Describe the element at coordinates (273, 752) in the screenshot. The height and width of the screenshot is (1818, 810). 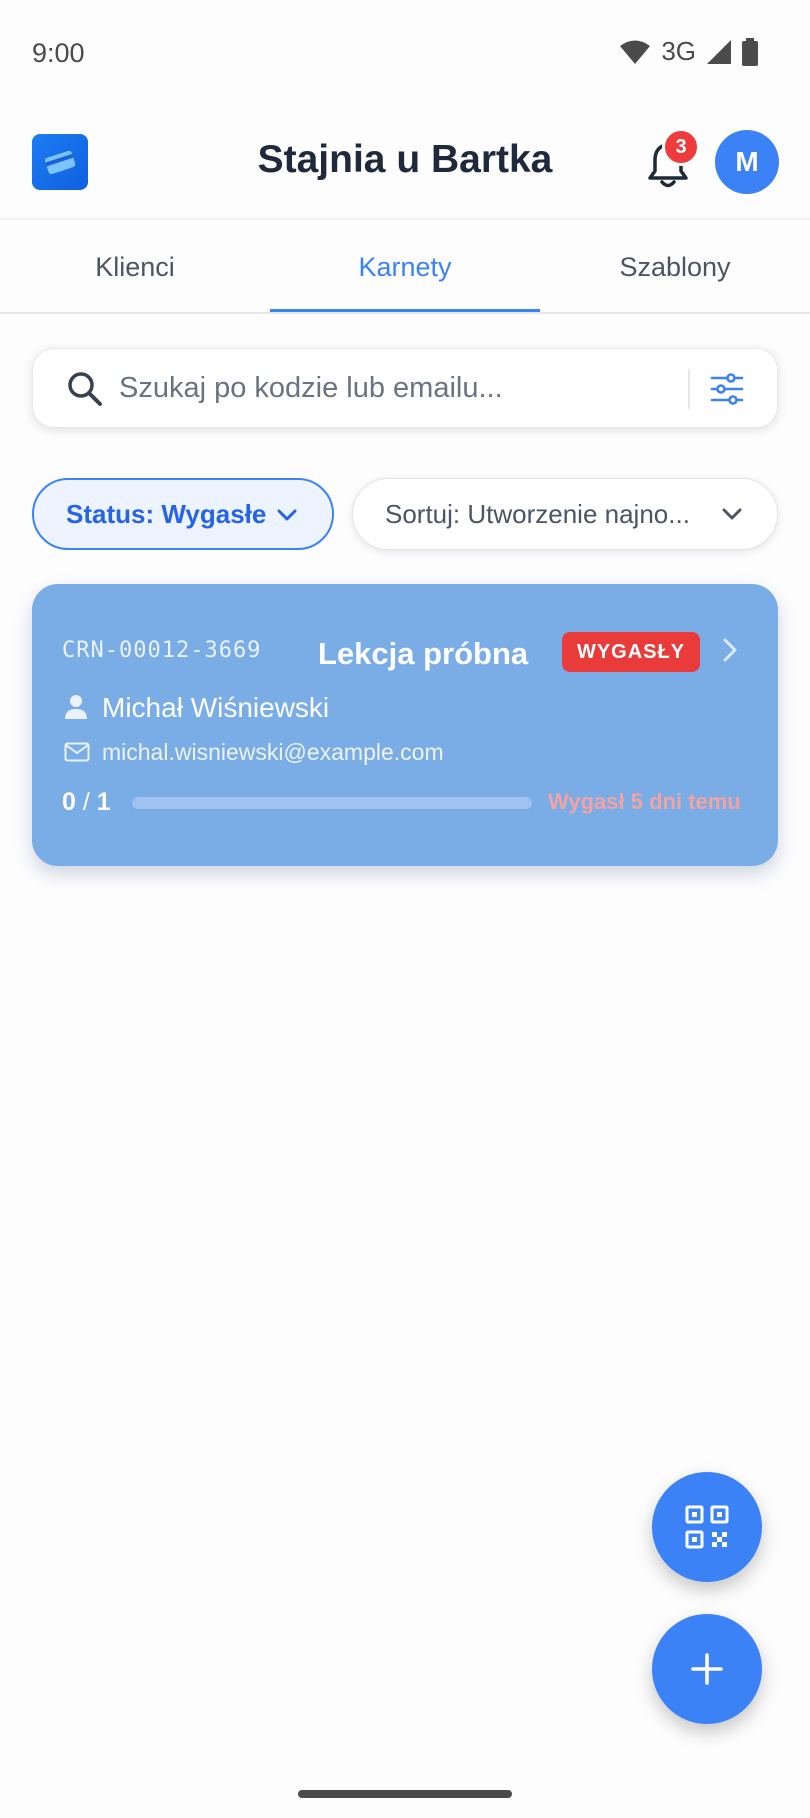
I see `client-email: michal.wisniewski@example.com` at that location.